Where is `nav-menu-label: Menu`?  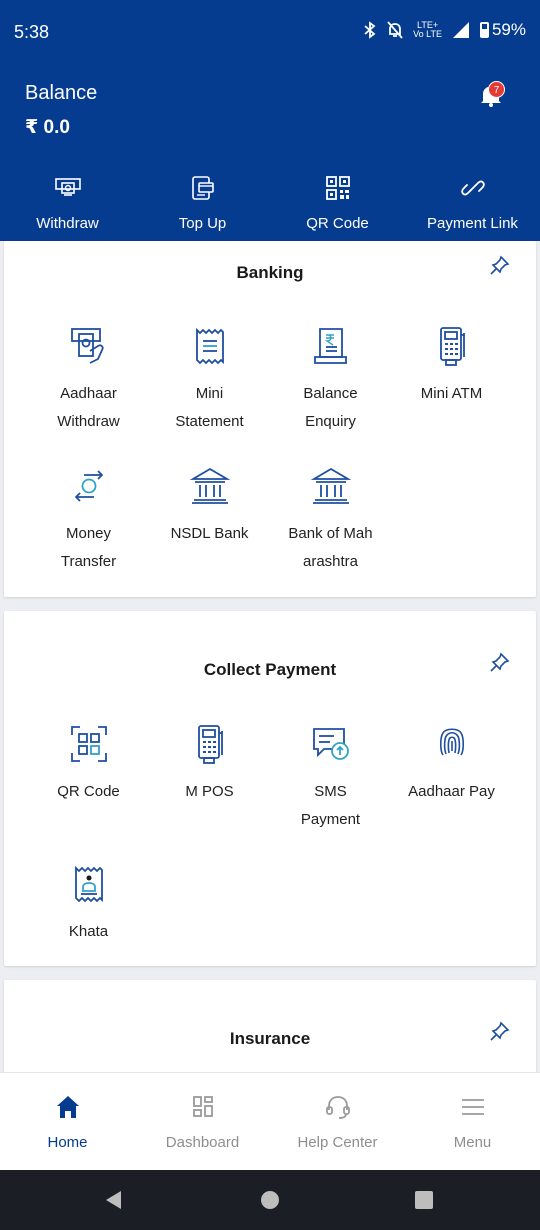
nav-menu-label: Menu is located at coordinates (472, 1142).